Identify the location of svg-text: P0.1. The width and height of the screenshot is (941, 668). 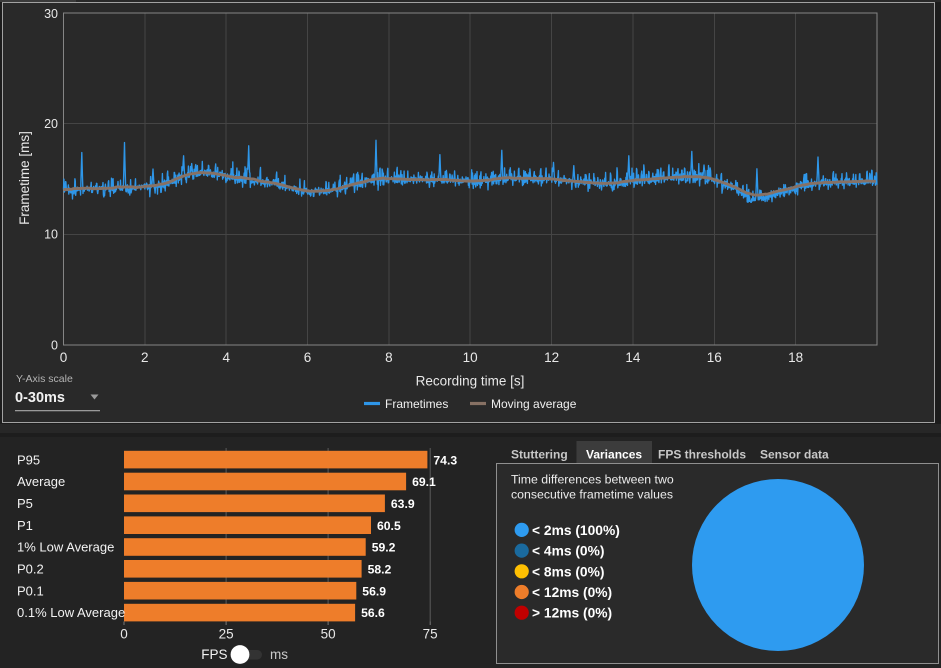
(30, 590).